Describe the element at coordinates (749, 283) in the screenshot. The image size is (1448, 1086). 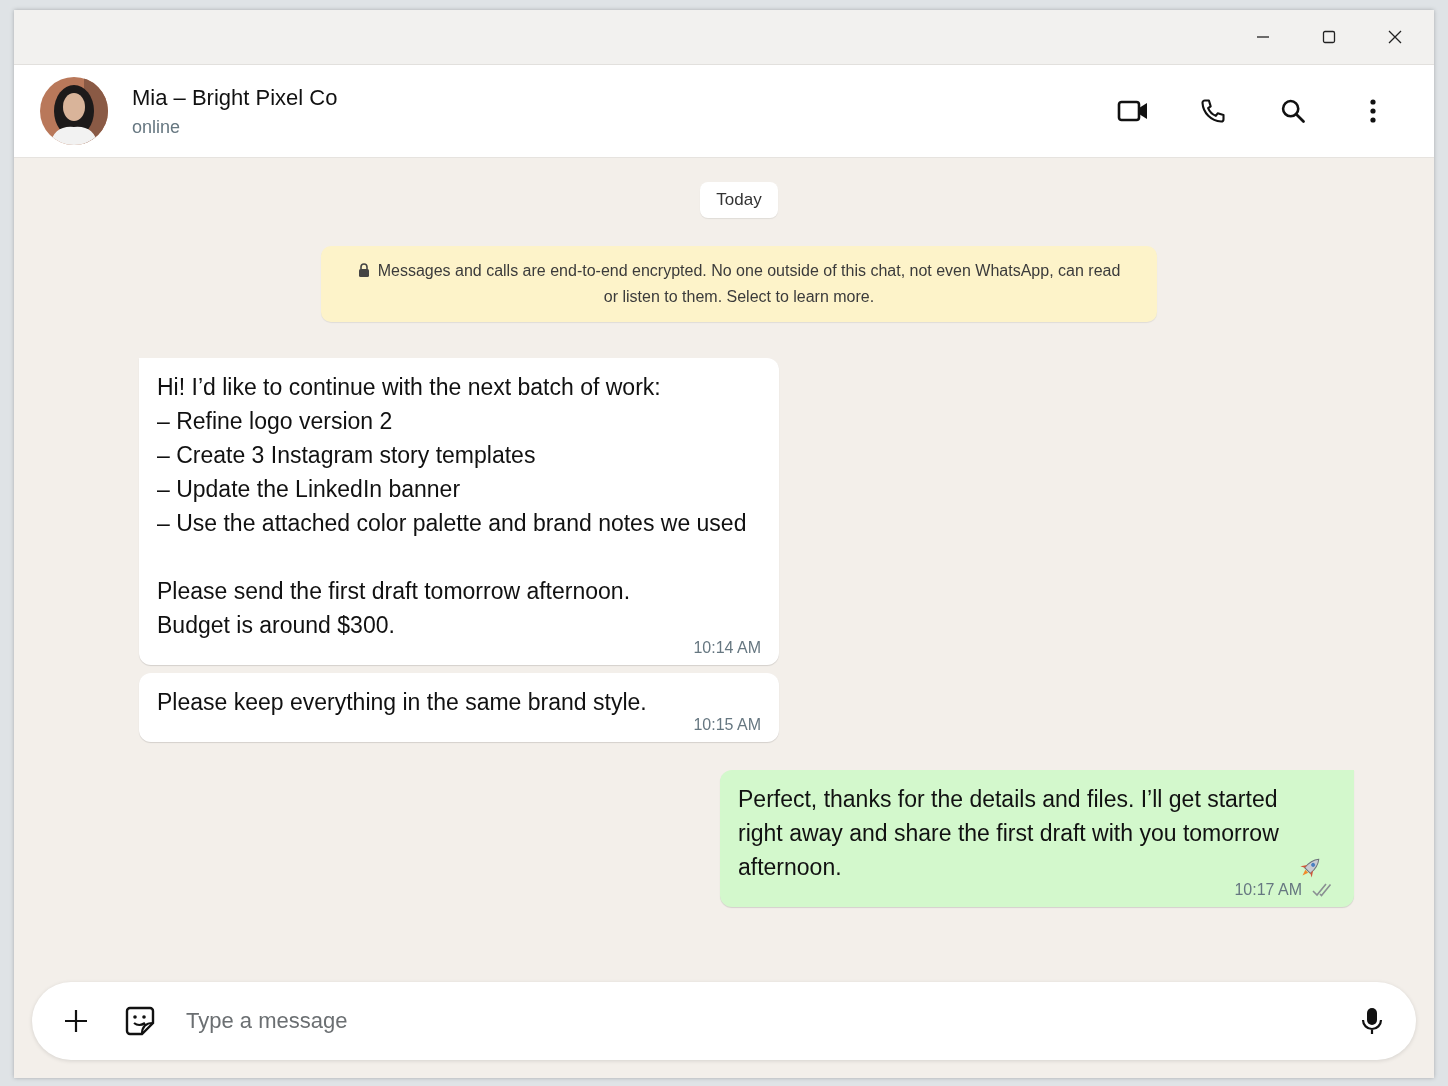
I see `encryption-text: Messages and calls are end-to-end encrypted. No one outside of this chat, not even WhatsApp, can read or listen to them. Select to learn more.` at that location.